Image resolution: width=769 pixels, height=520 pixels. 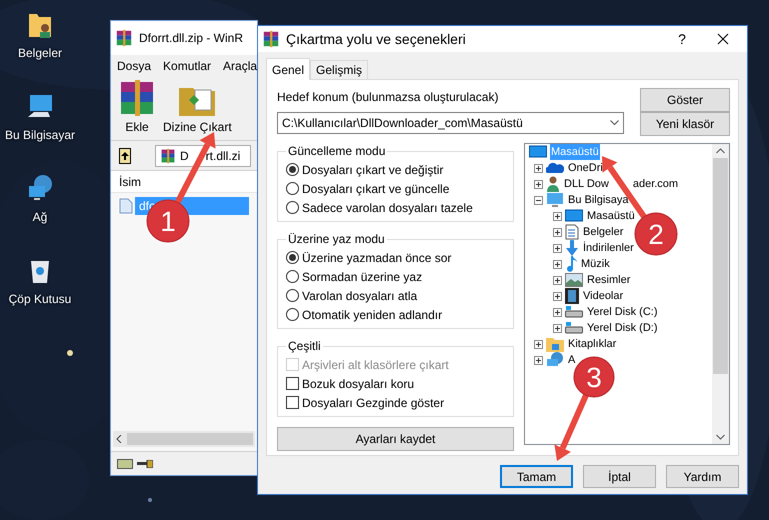 What do you see at coordinates (538, 152) in the screenshot?
I see `monitor-icon` at bounding box center [538, 152].